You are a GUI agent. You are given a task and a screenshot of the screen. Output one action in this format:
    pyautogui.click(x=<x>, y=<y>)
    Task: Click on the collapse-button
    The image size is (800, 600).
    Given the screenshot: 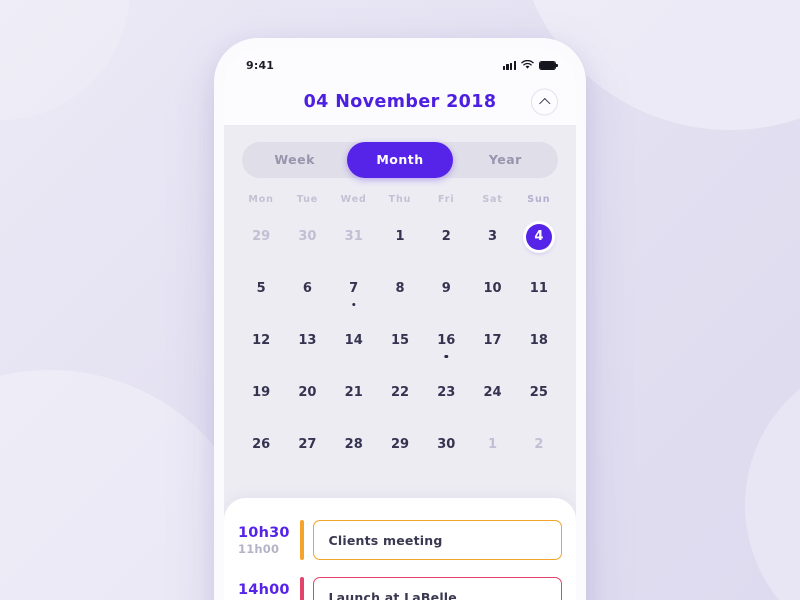 What is the action you would take?
    pyautogui.click(x=544, y=101)
    